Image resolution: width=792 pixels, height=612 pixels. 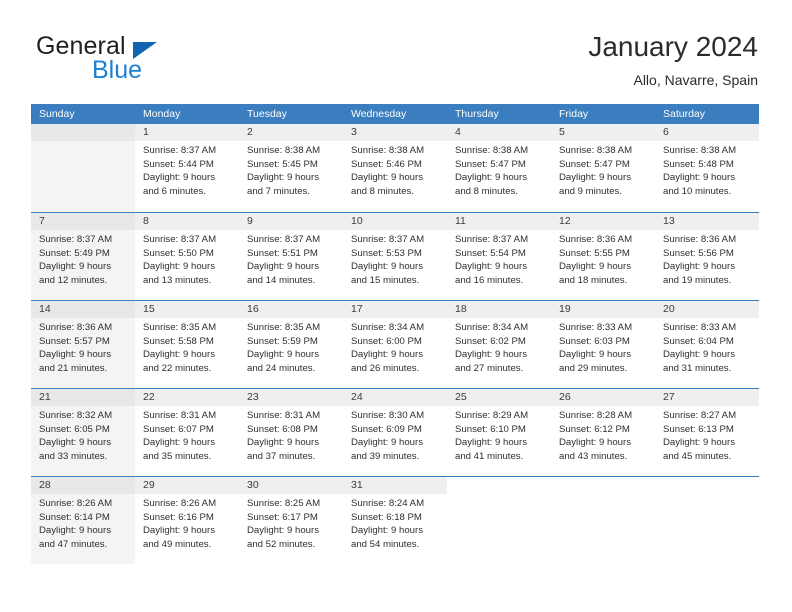 I want to click on day-number-band: 31, so click(x=395, y=485).